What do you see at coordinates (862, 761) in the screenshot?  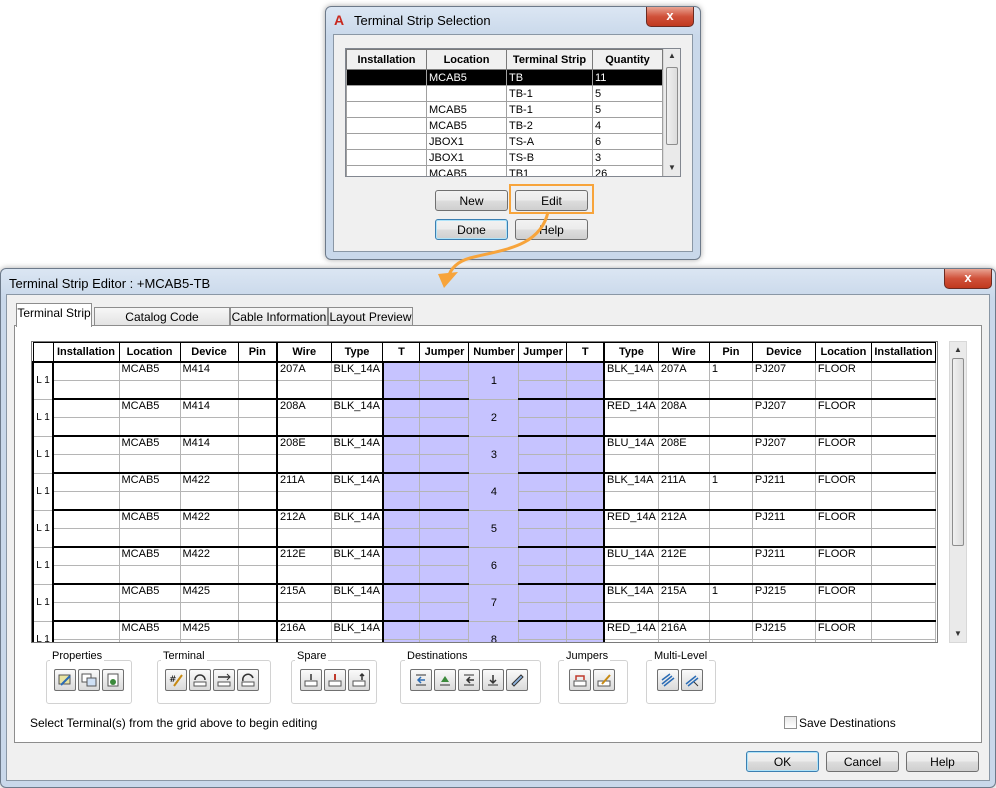 I see `cancel-button: Cancel` at bounding box center [862, 761].